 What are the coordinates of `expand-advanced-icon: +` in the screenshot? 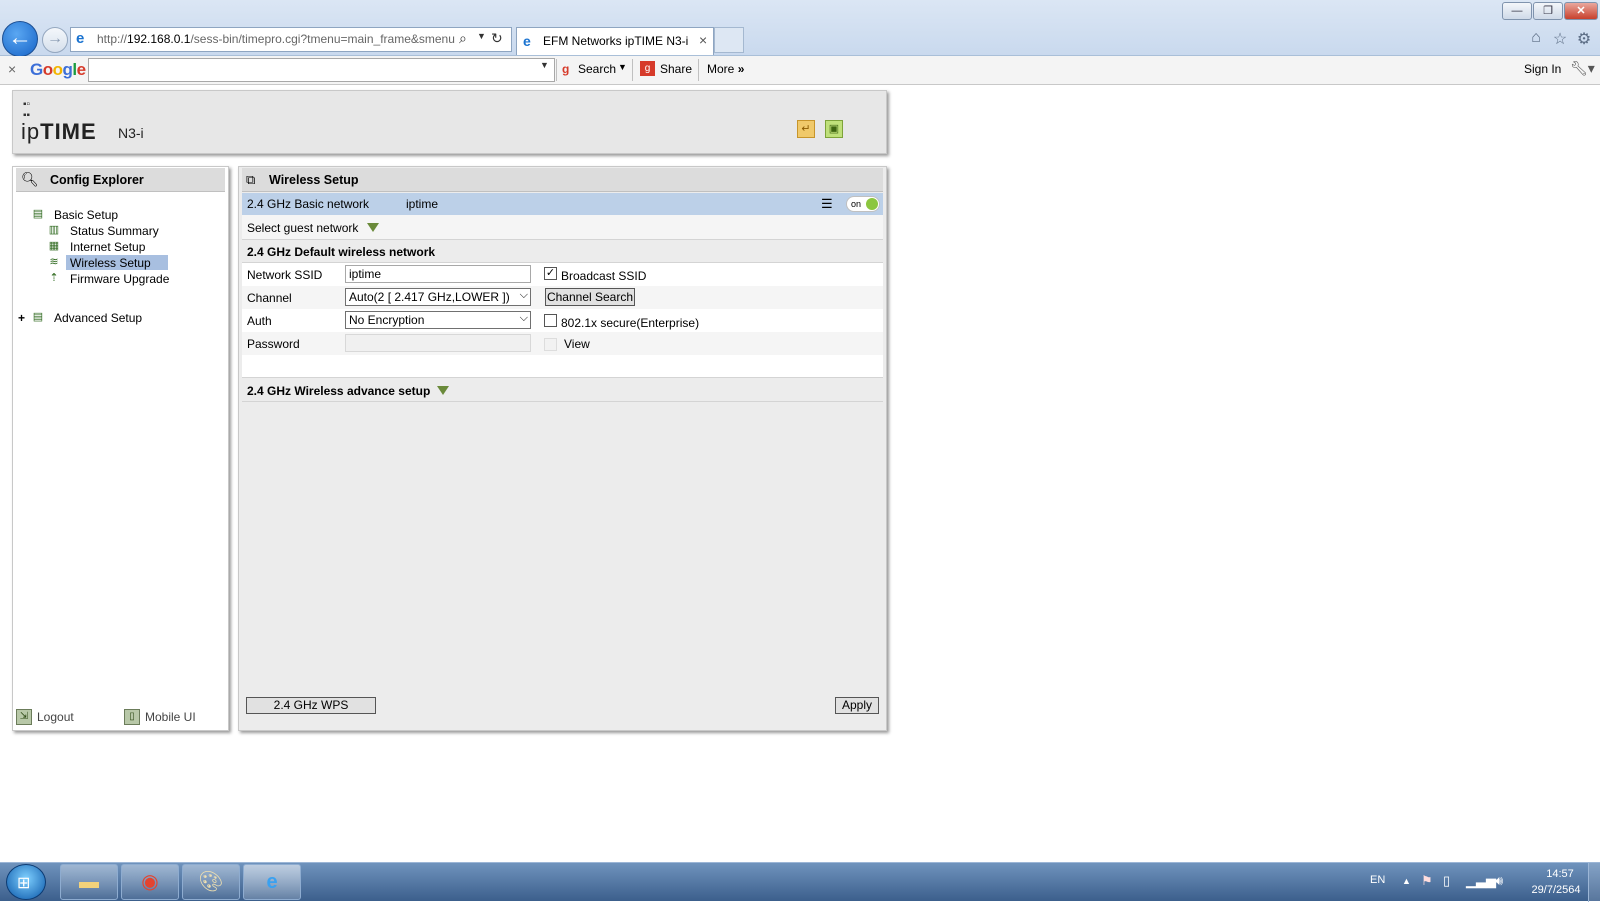 It's located at (21, 318).